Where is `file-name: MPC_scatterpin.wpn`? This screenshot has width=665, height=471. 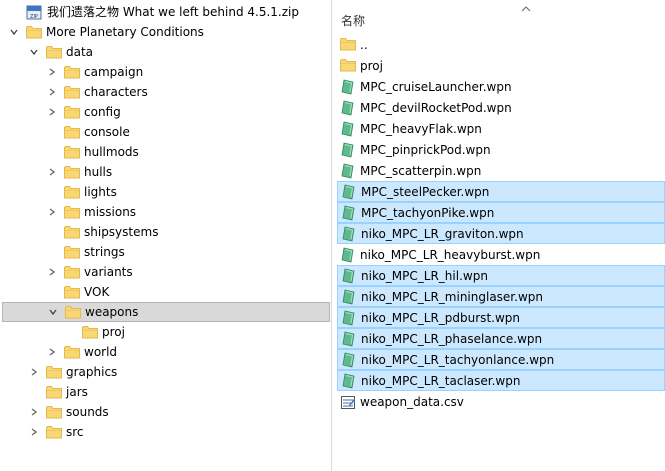 file-name: MPC_scatterpin.wpn is located at coordinates (421, 170).